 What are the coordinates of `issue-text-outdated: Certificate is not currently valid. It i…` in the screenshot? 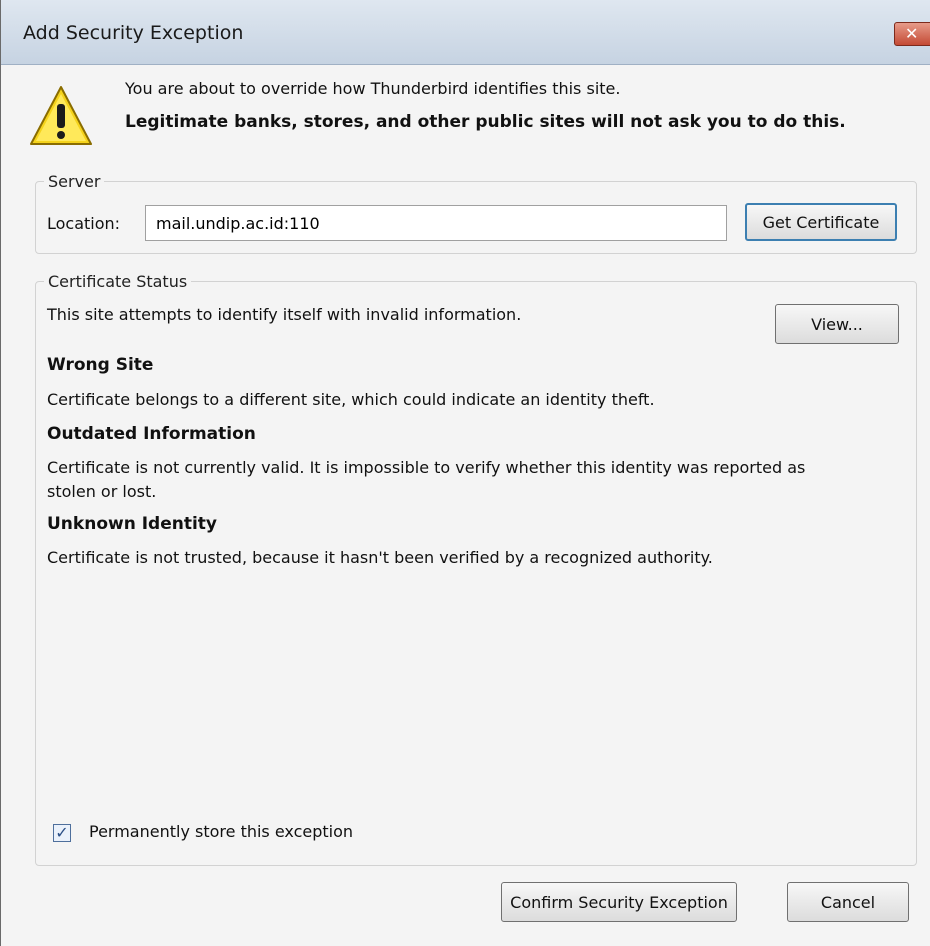 It's located at (426, 467).